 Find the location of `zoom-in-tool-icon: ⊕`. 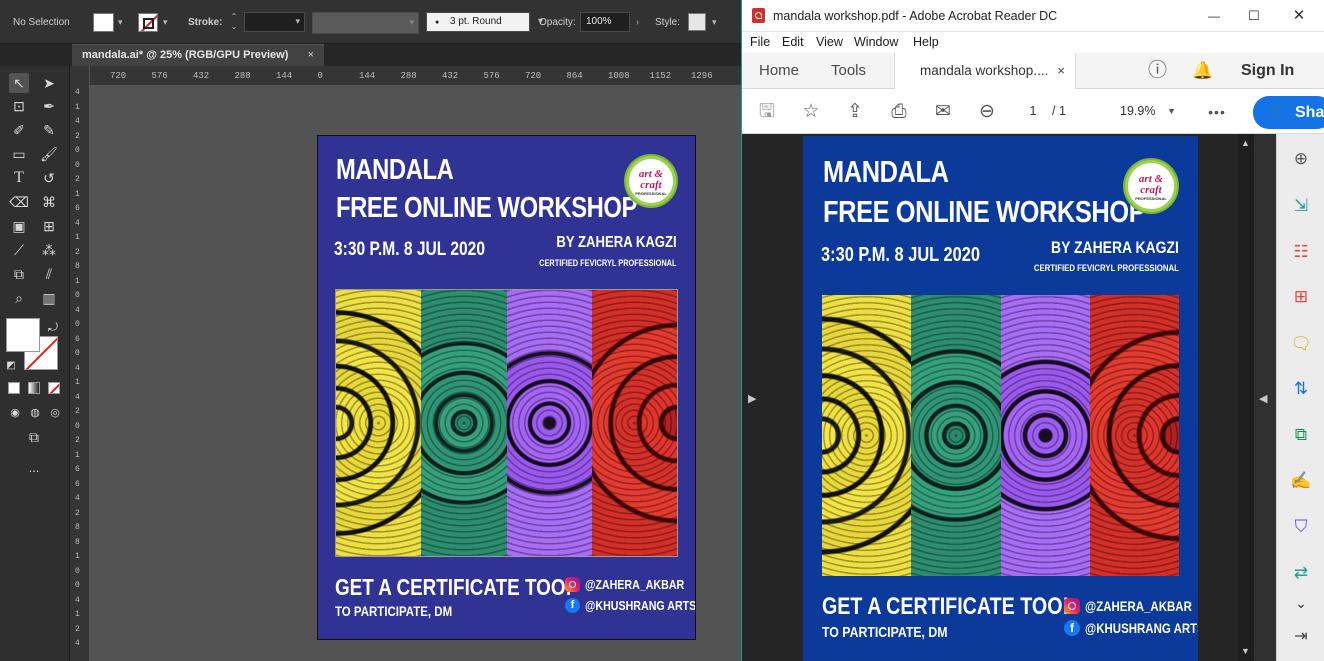

zoom-in-tool-icon: ⊕ is located at coordinates (1301, 159).